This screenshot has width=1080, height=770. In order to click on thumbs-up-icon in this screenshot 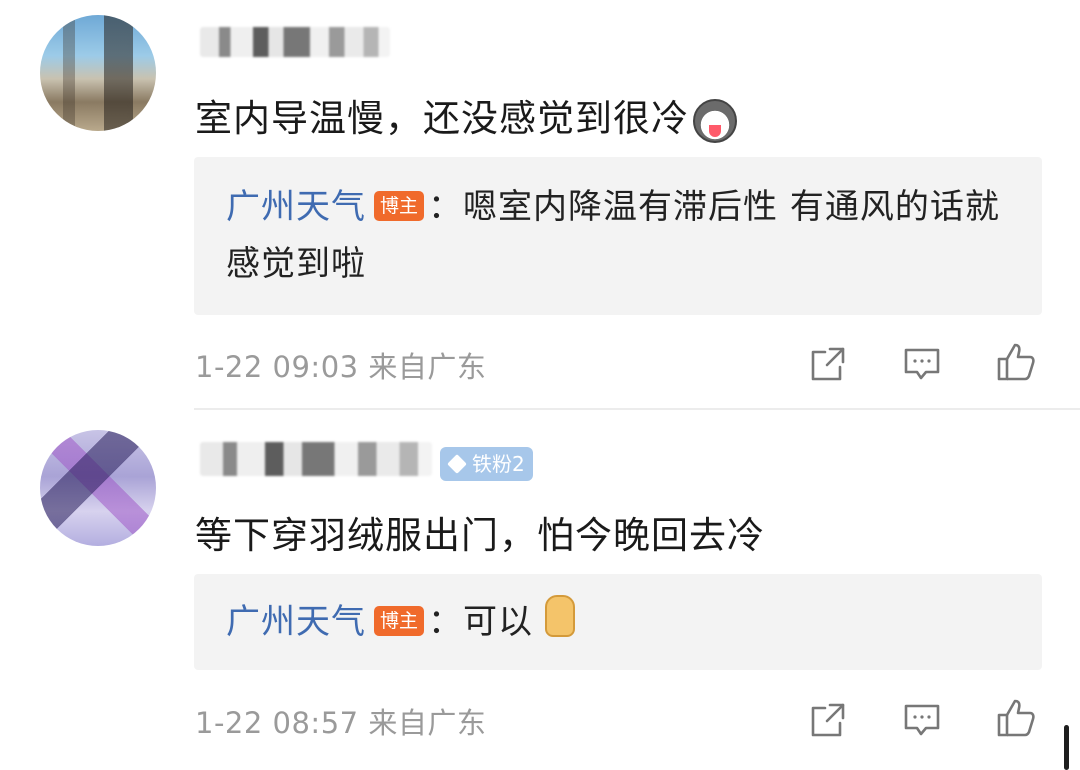, I will do `click(560, 616)`.